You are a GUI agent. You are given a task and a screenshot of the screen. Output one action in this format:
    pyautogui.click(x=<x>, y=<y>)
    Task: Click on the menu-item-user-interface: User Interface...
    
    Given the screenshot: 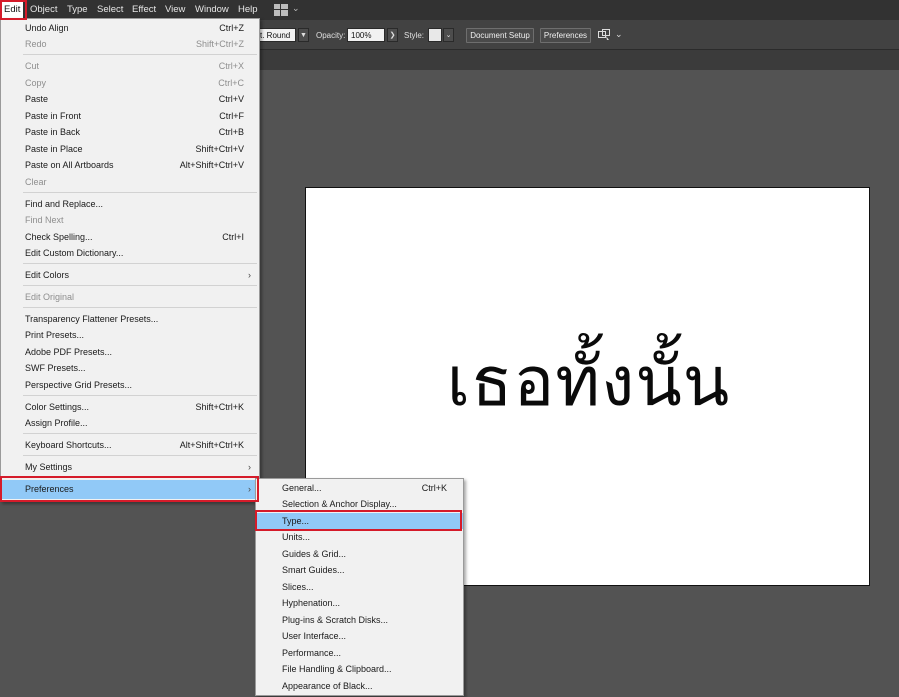 What is the action you would take?
    pyautogui.click(x=359, y=636)
    